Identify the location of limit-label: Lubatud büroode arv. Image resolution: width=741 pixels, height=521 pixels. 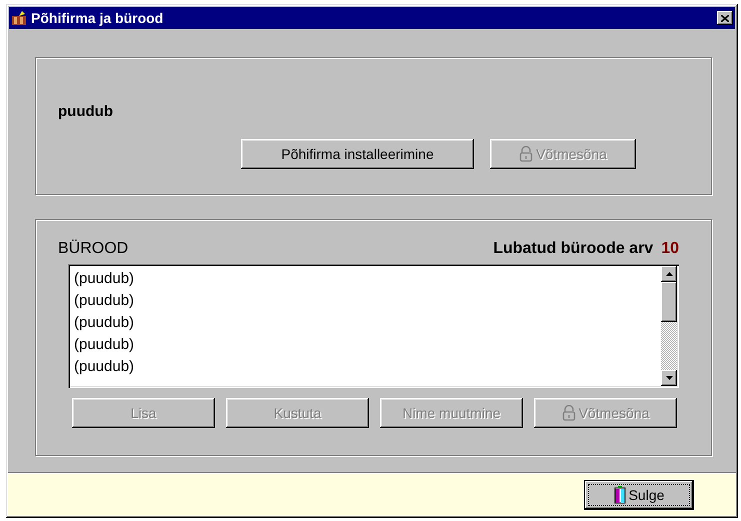
(573, 249).